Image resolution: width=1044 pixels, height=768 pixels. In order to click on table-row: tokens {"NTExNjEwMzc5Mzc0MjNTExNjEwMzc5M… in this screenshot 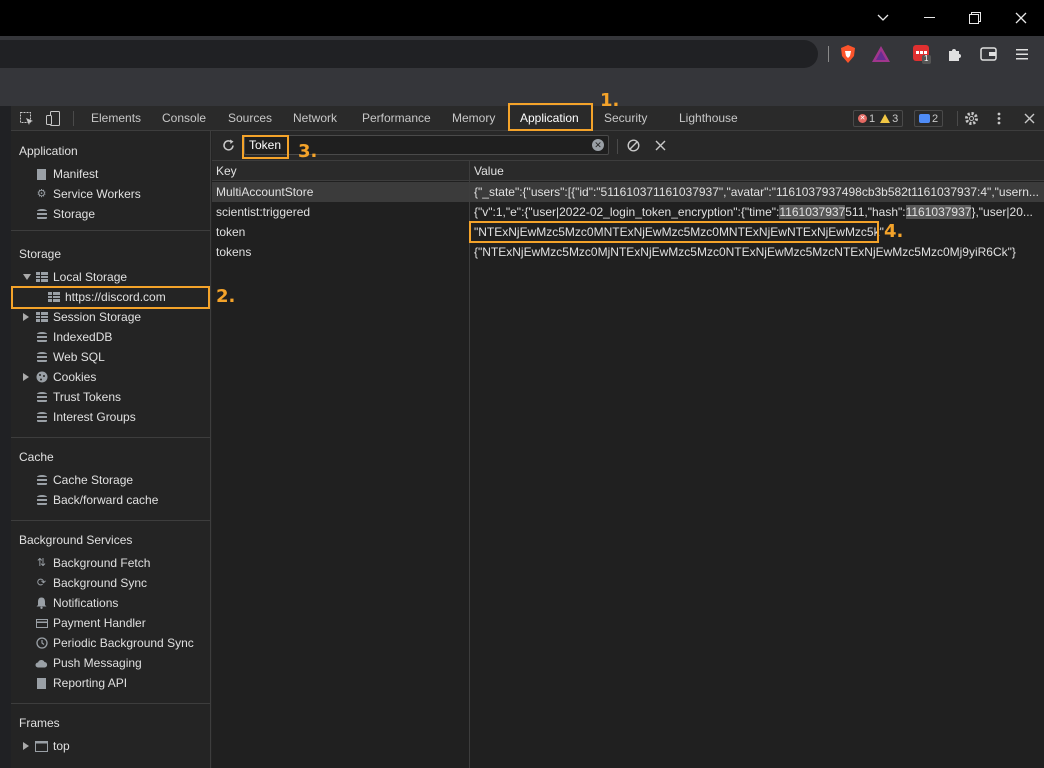, I will do `click(628, 252)`.